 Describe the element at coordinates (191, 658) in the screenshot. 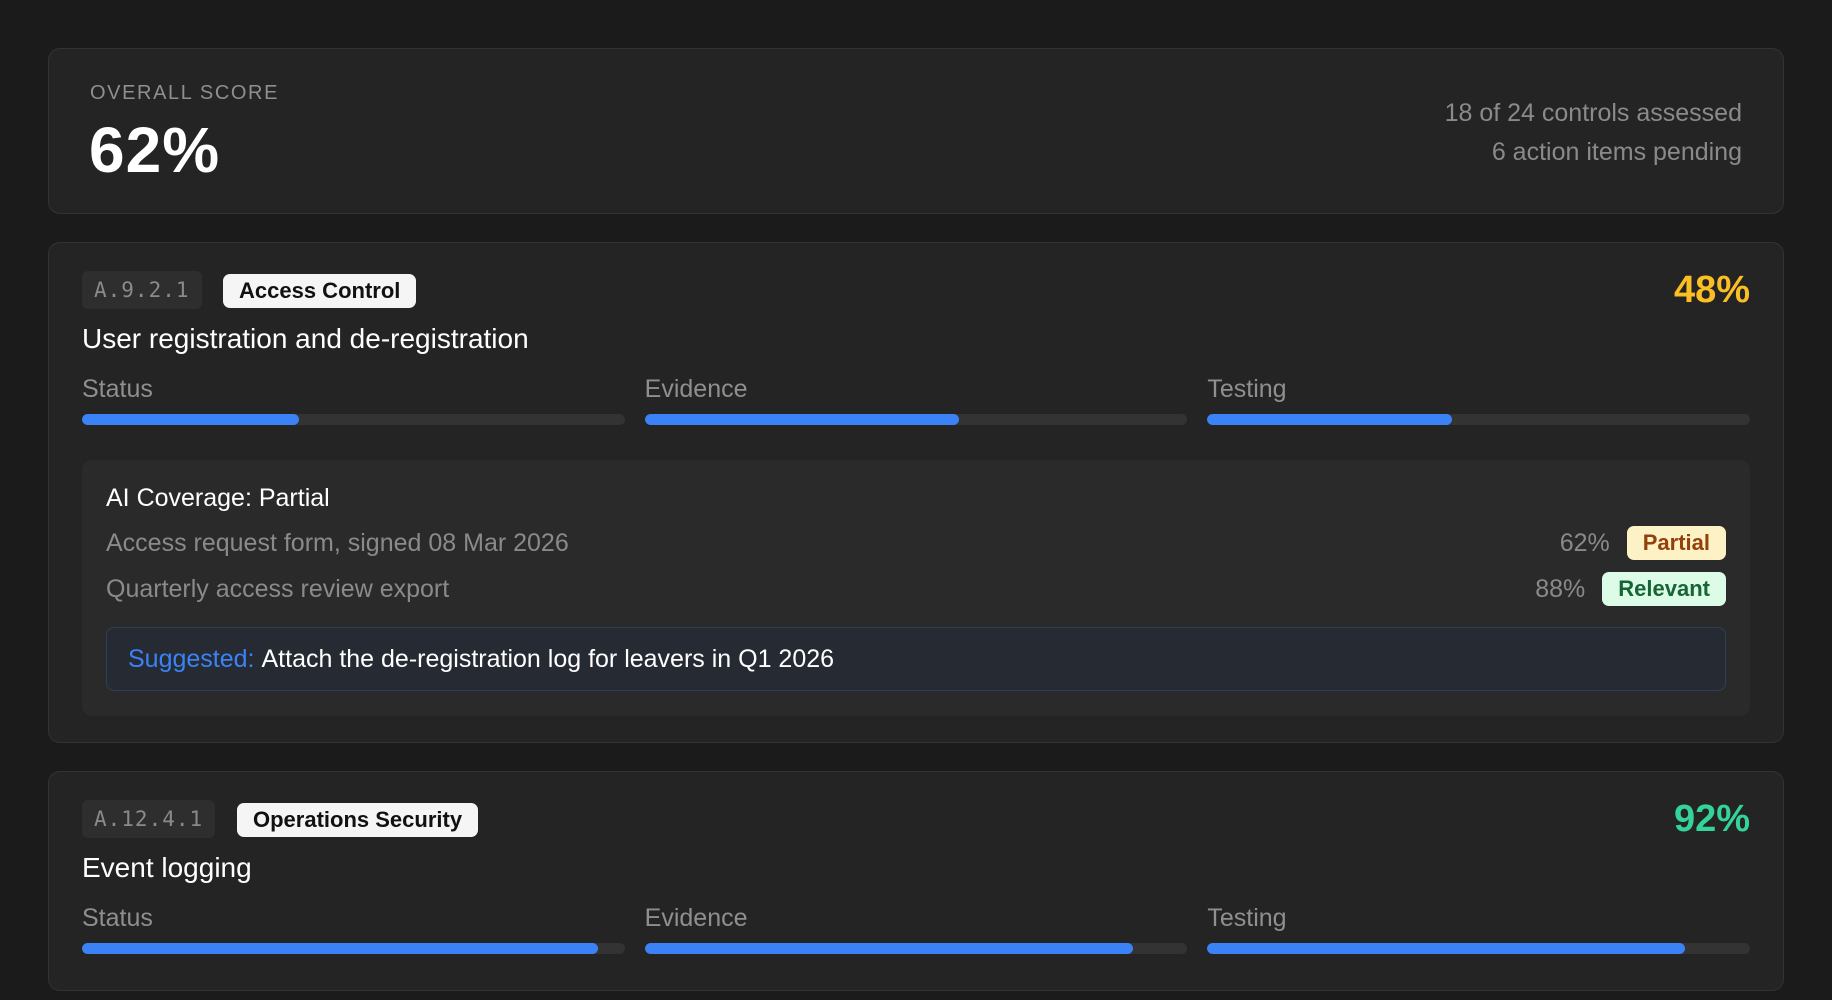

I see `suggestion-prefix: Suggested:` at that location.